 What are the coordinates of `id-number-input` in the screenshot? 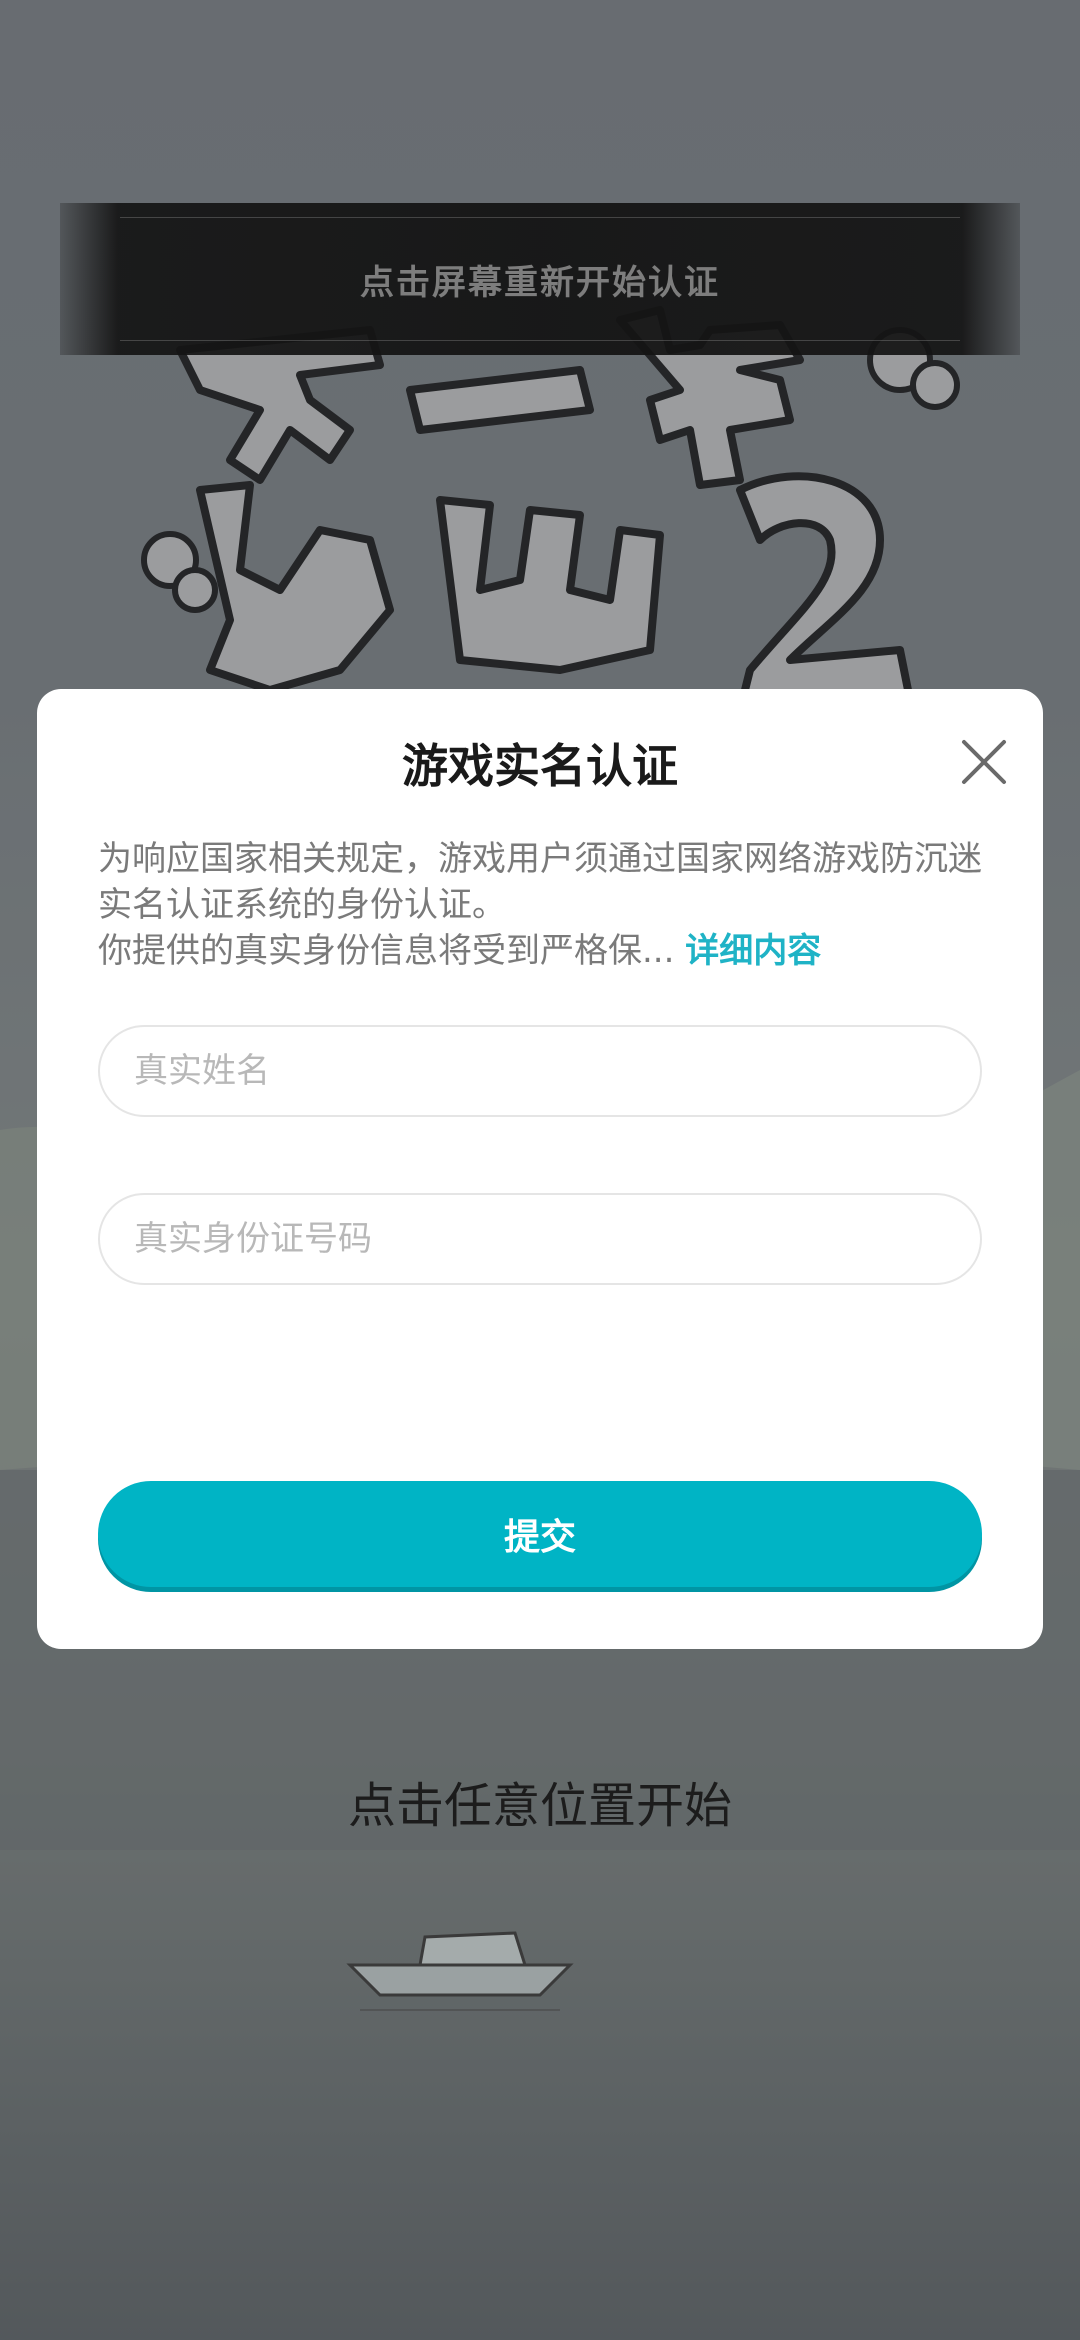 It's located at (540, 1239).